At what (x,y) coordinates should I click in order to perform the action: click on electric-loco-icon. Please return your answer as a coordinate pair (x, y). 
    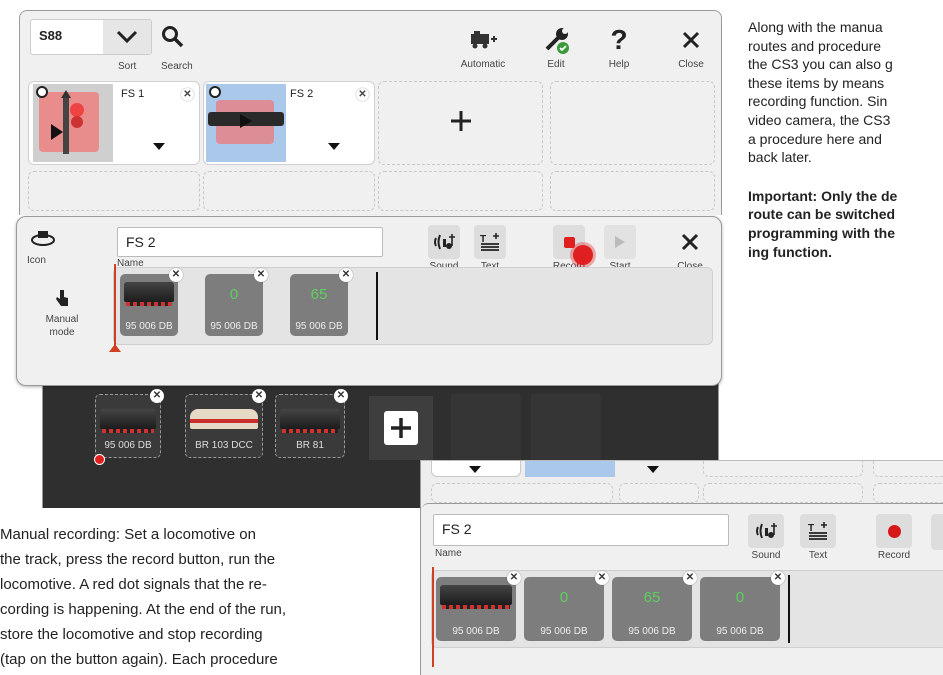
    Looking at the image, I should click on (224, 419).